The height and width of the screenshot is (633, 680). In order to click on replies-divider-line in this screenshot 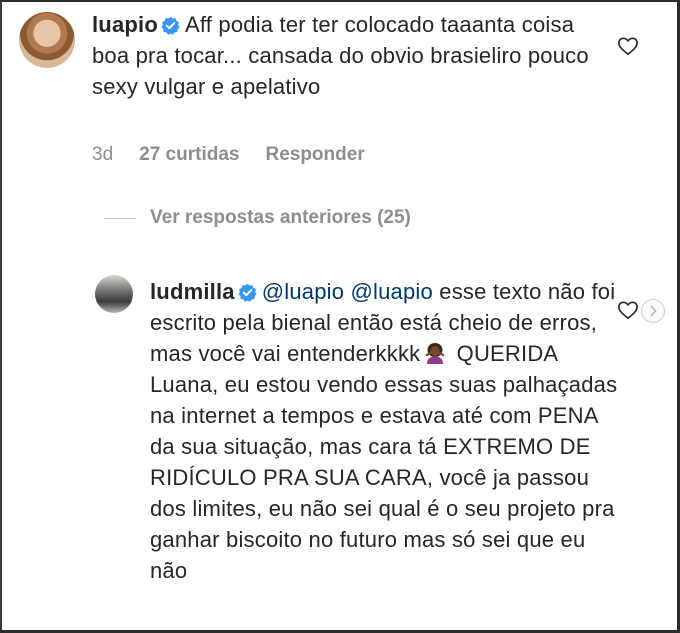, I will do `click(120, 218)`.